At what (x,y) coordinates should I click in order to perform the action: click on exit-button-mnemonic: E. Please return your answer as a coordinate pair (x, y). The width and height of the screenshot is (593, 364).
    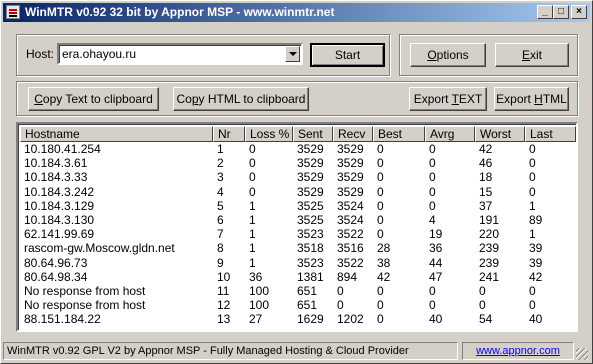
    Looking at the image, I should click on (525, 55).